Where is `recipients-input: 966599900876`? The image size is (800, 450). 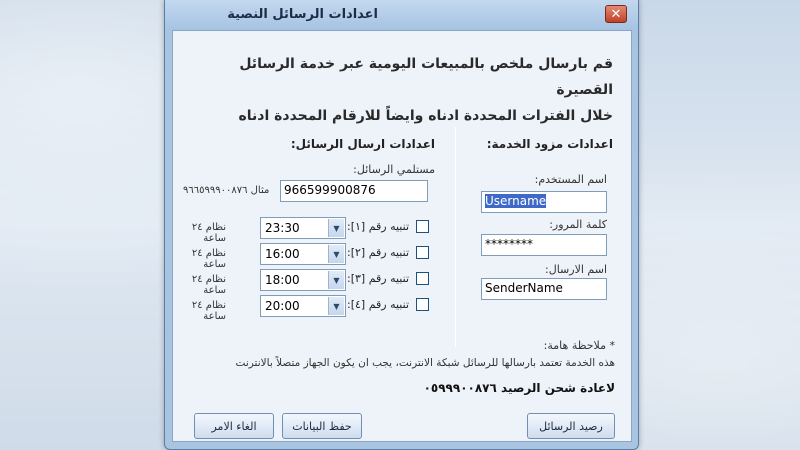
recipients-input: 966599900876 is located at coordinates (354, 191).